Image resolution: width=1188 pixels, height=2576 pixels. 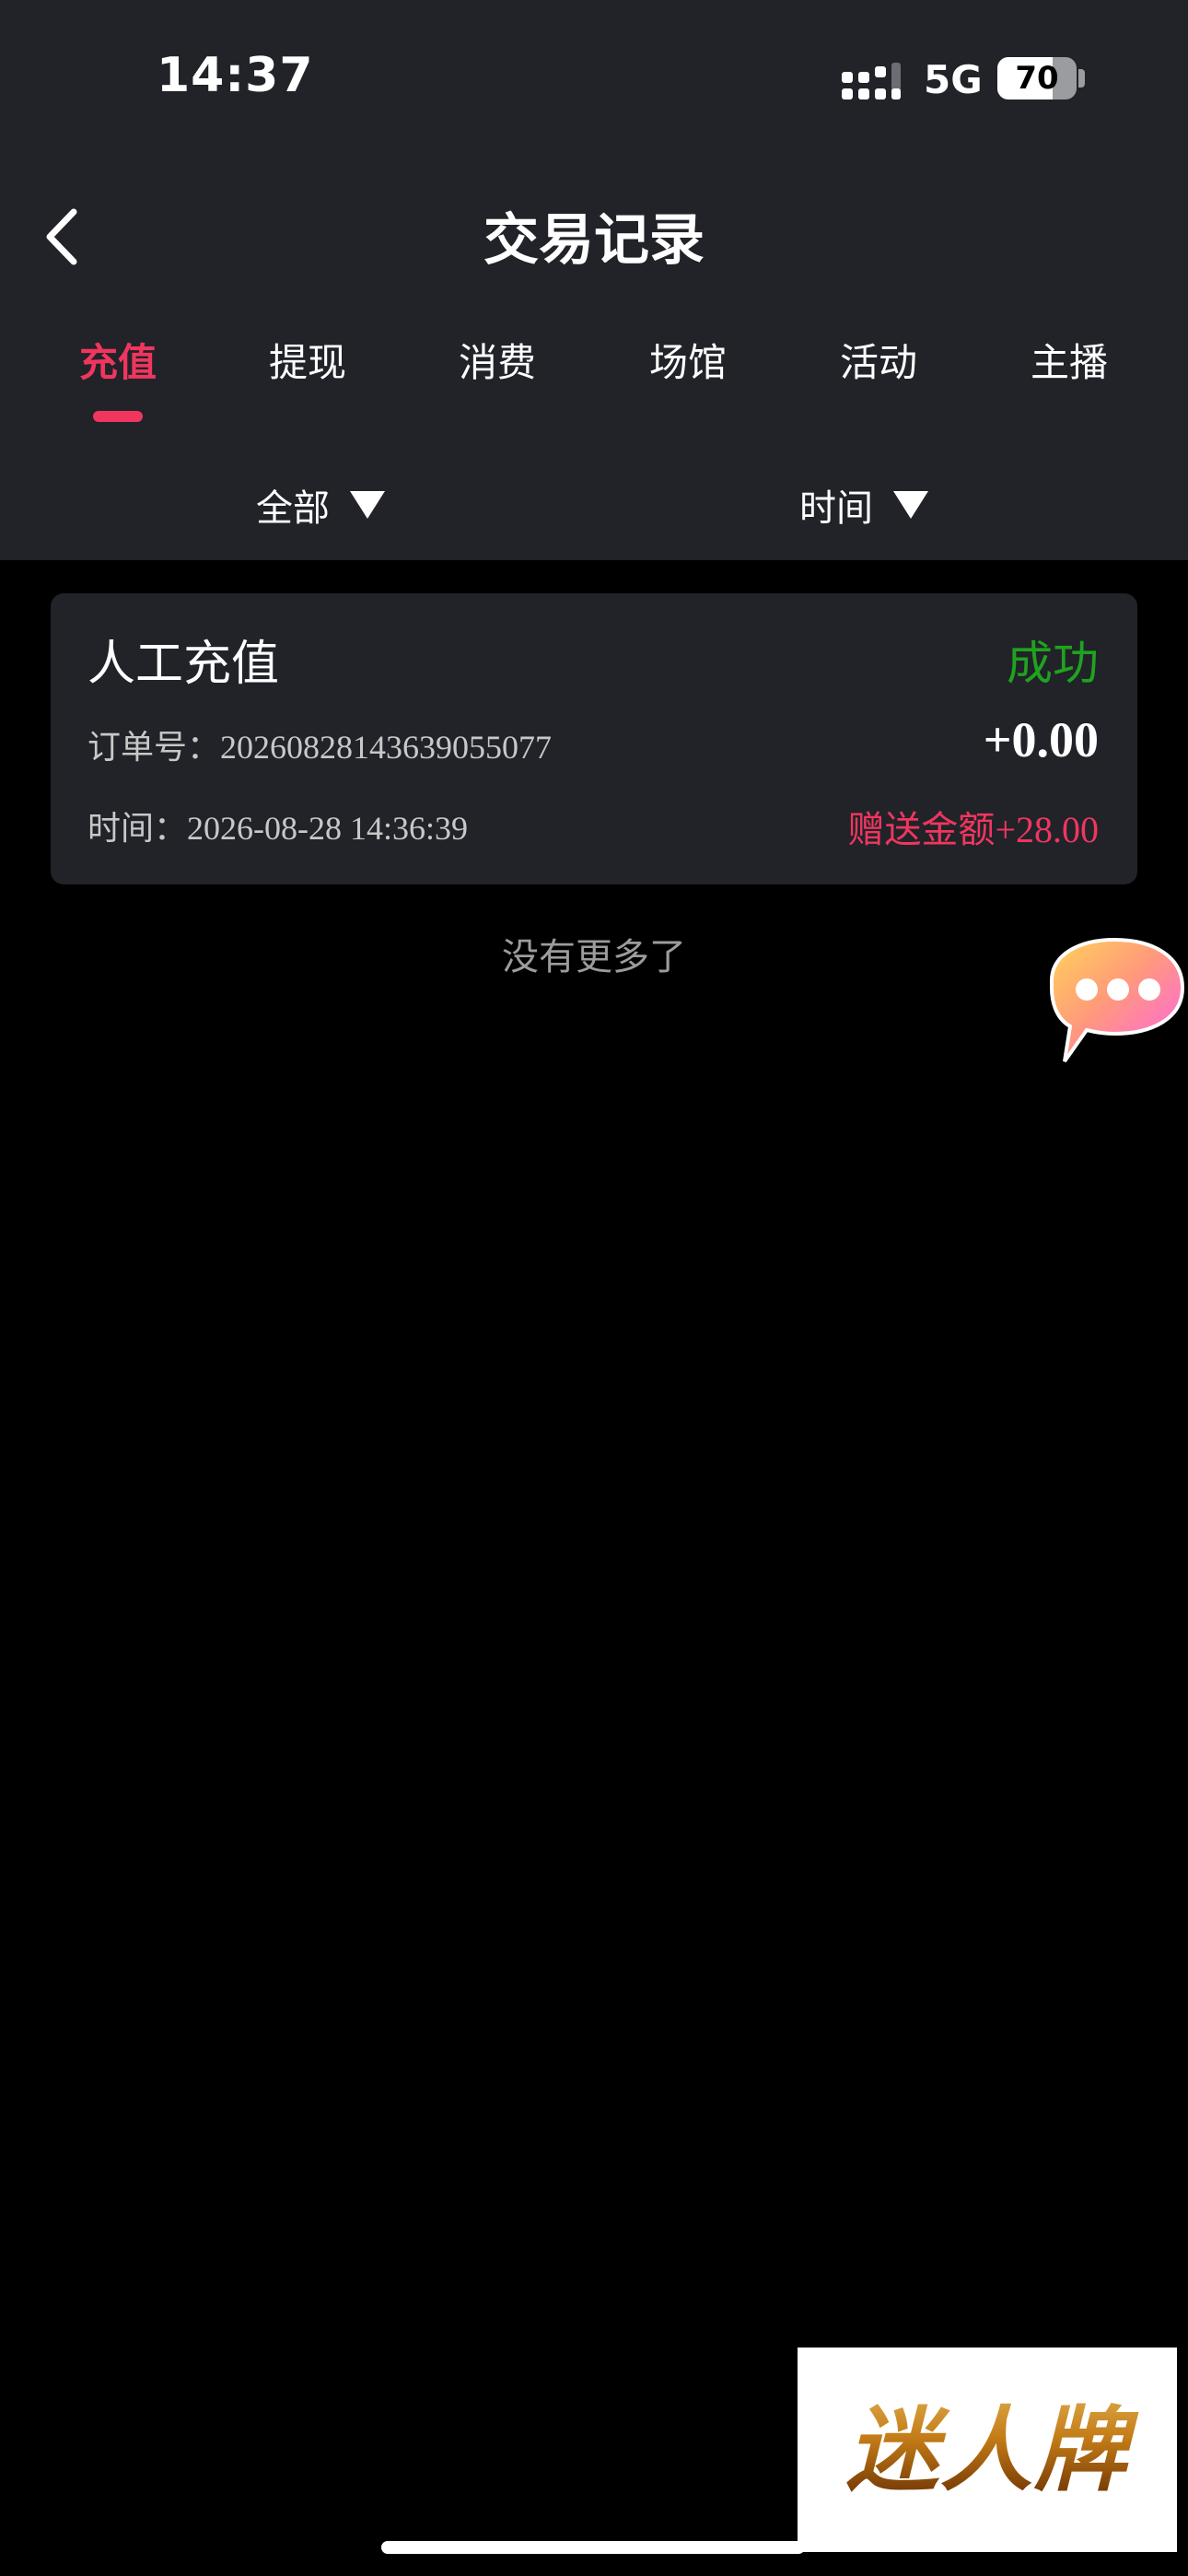 I want to click on watermark-logo-text: 迷人牌, so click(x=987, y=2450).